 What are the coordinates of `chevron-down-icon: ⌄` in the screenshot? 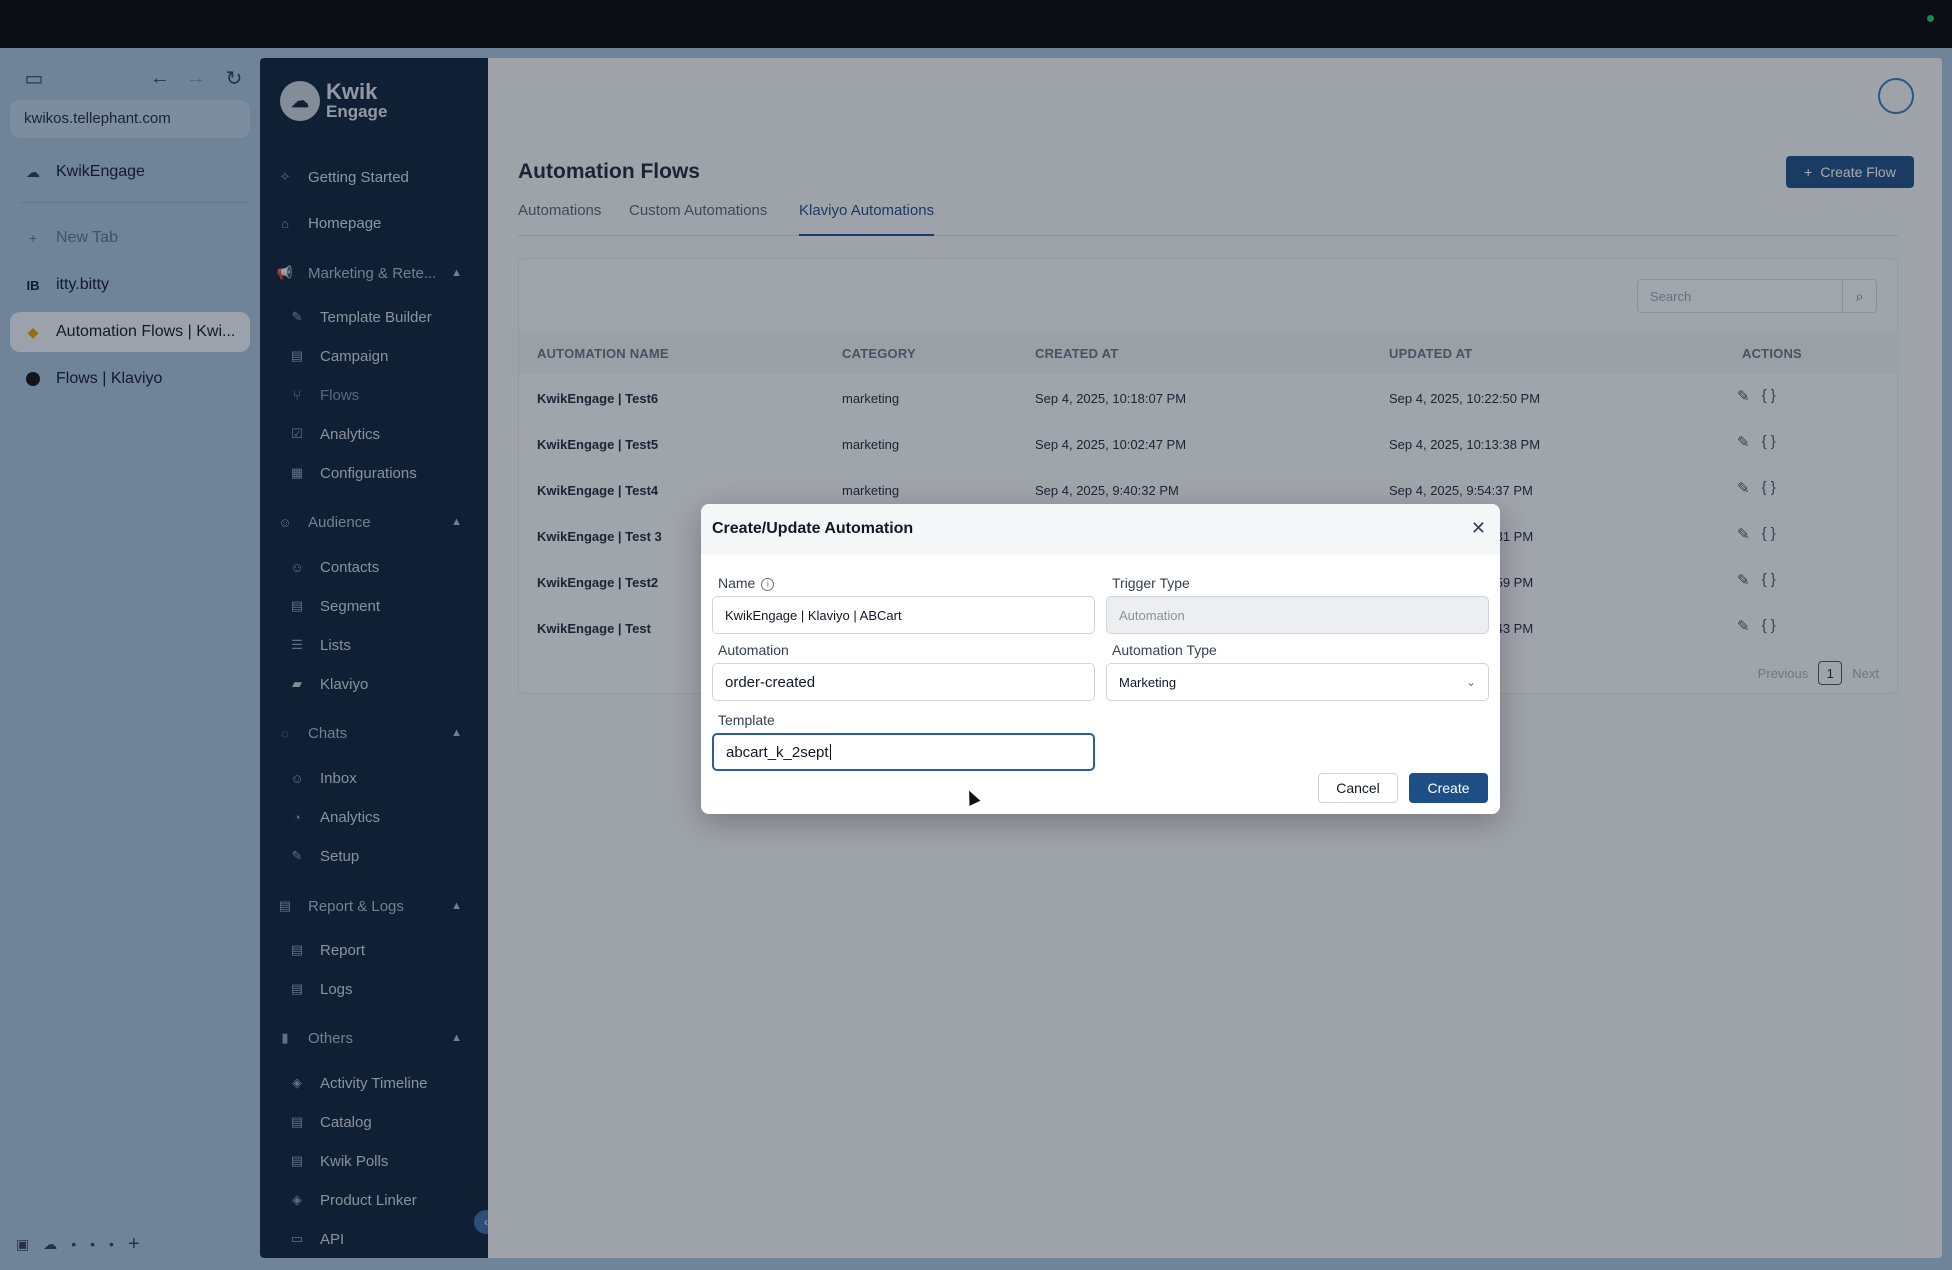 It's located at (1470, 682).